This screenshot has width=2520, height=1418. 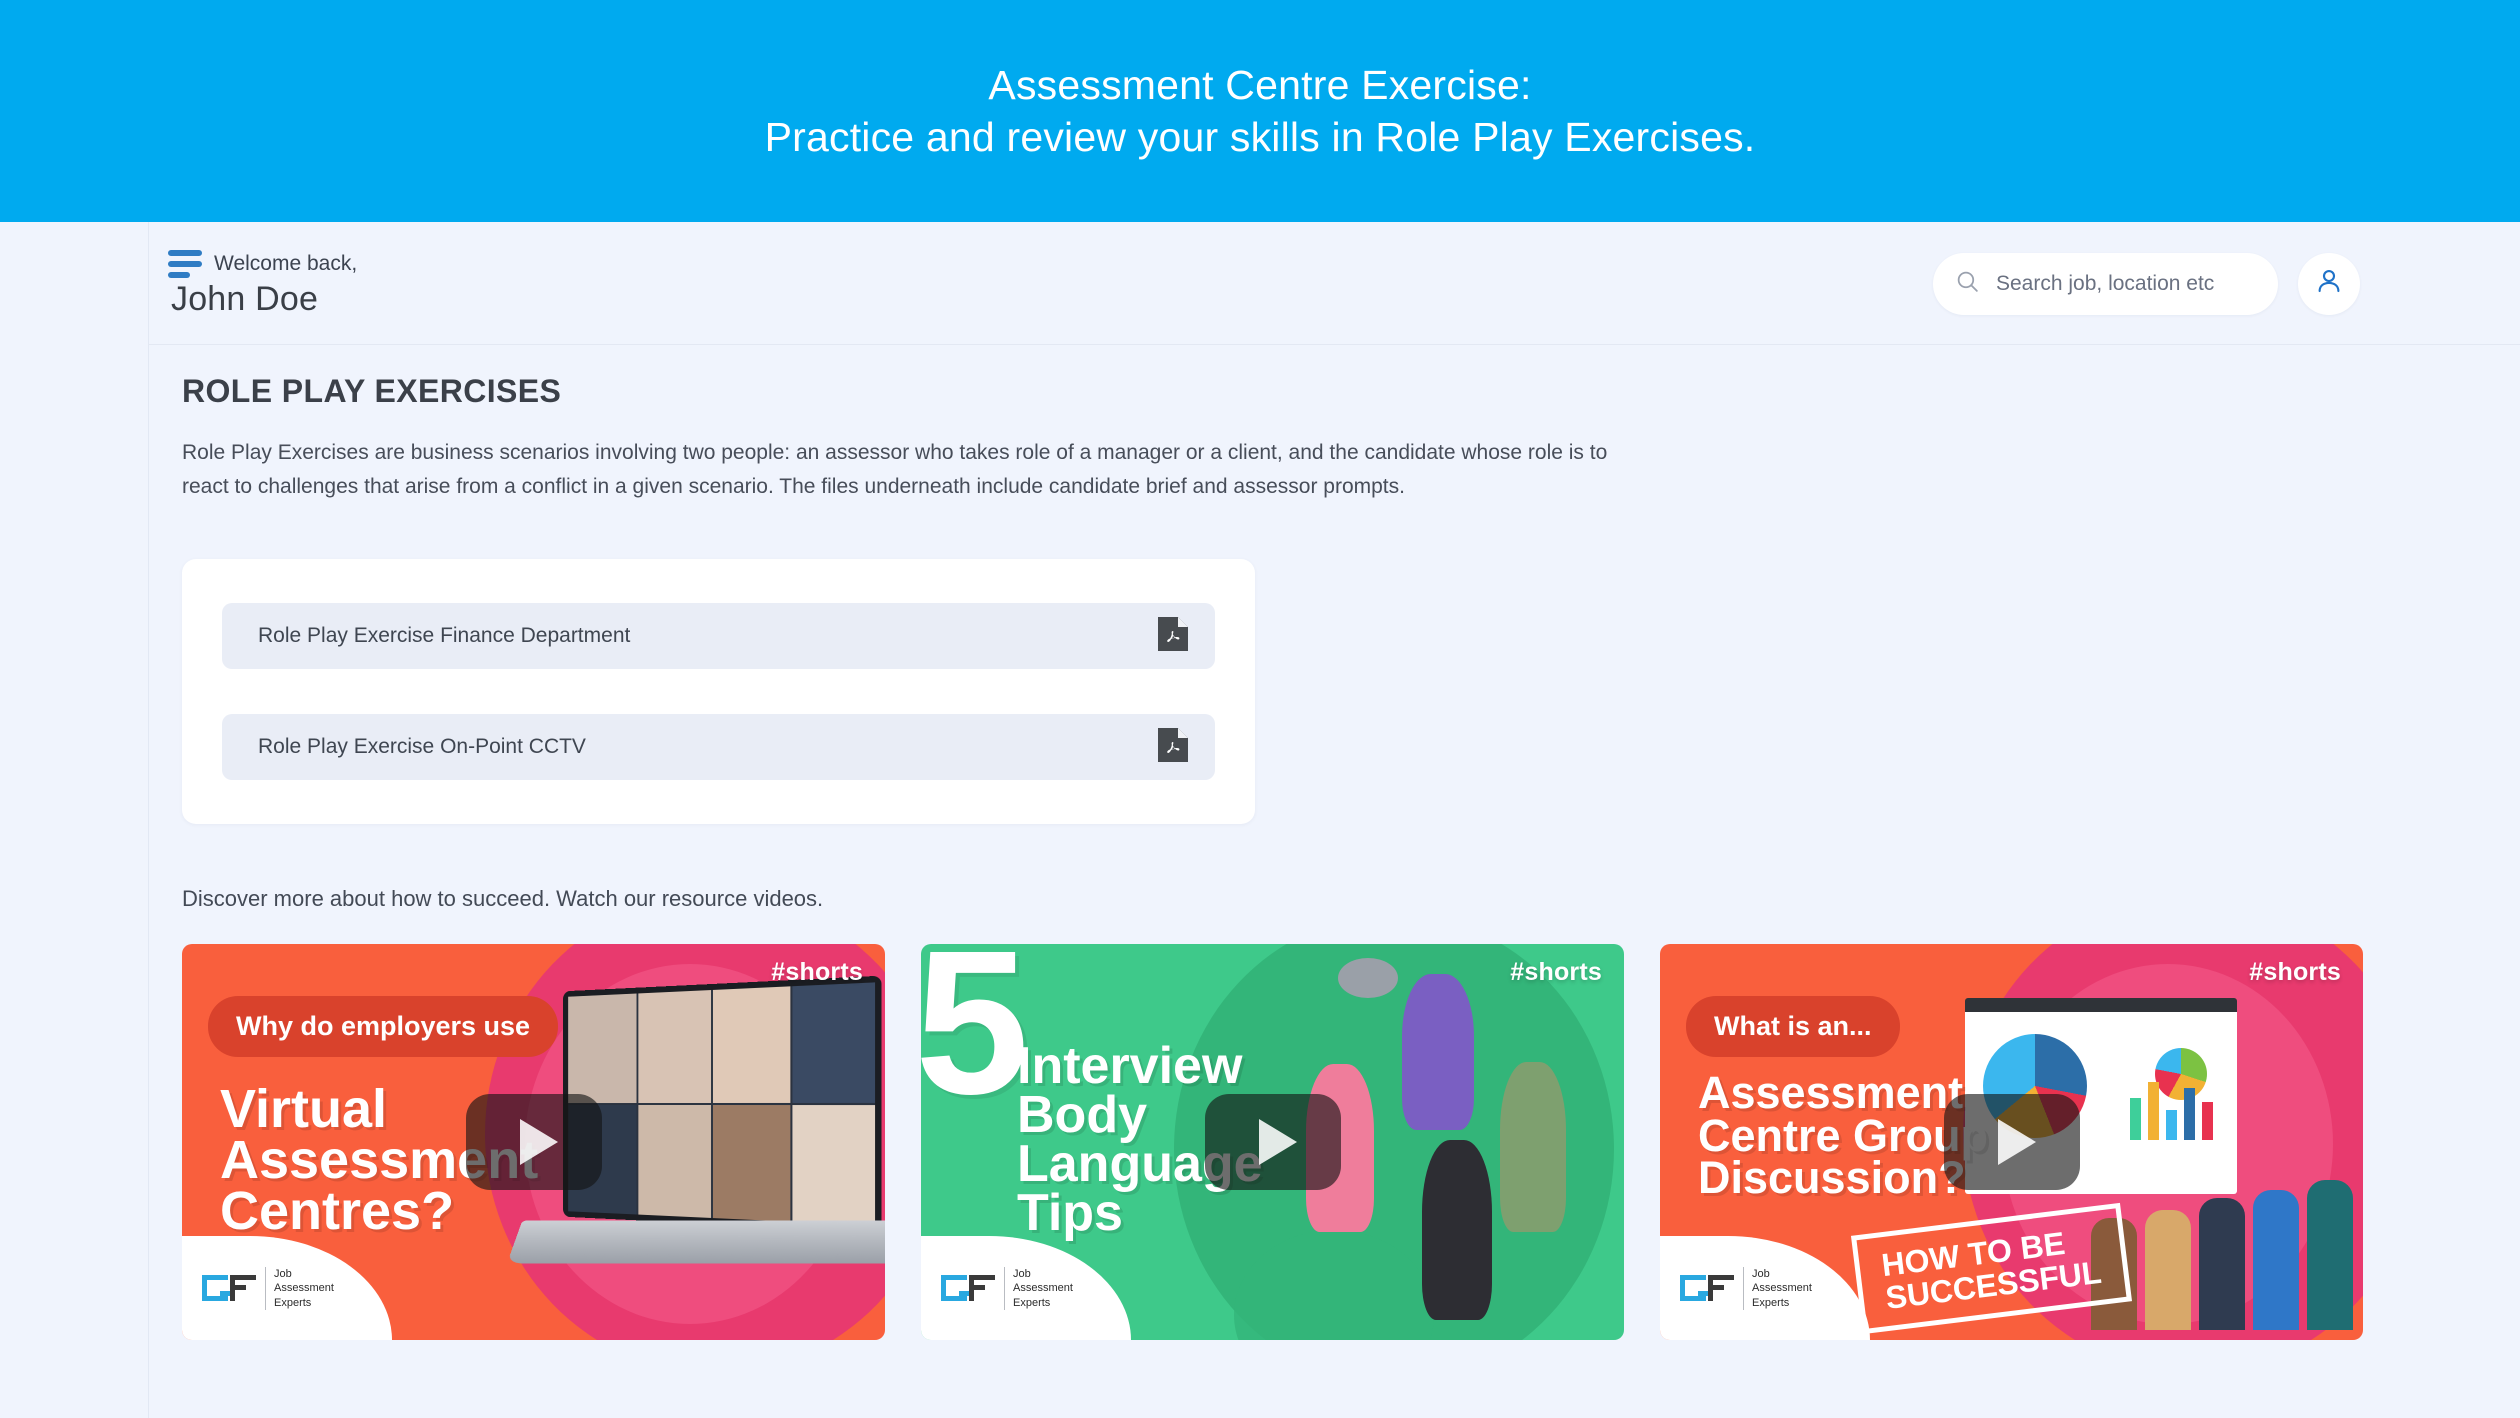 I want to click on file-row: Role Play Exercise Finance Department, so click(x=718, y=636).